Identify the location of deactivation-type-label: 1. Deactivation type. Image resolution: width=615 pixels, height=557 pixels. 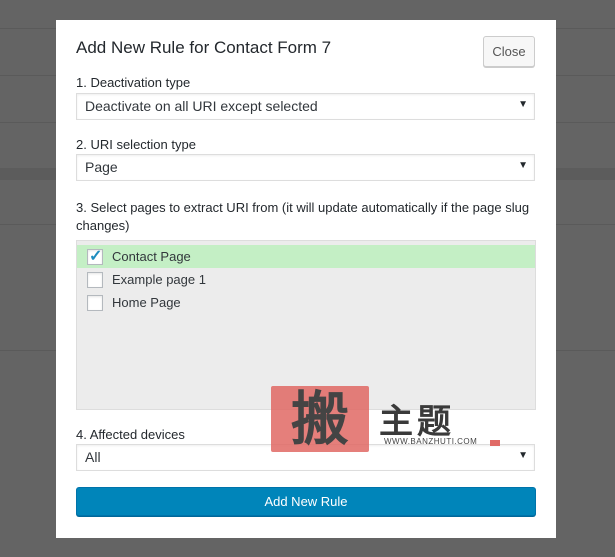
(133, 82).